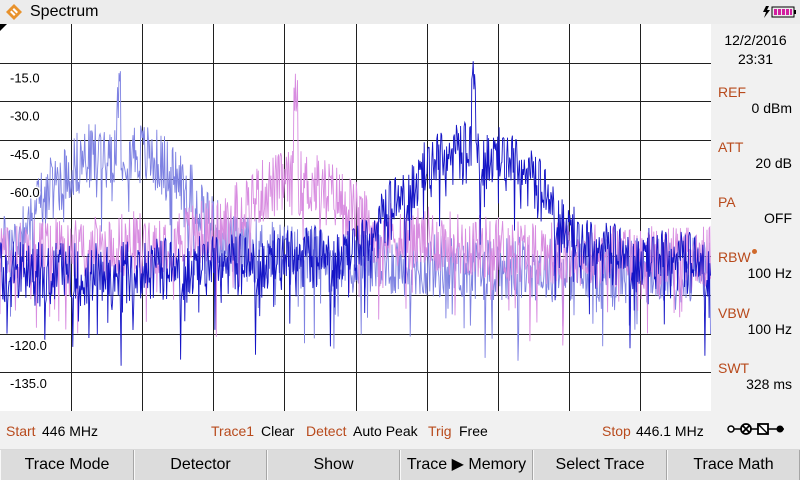 Image resolution: width=800 pixels, height=480 pixels. Describe the element at coordinates (25, 116) in the screenshot. I see `y-tick-label: -30.0` at that location.